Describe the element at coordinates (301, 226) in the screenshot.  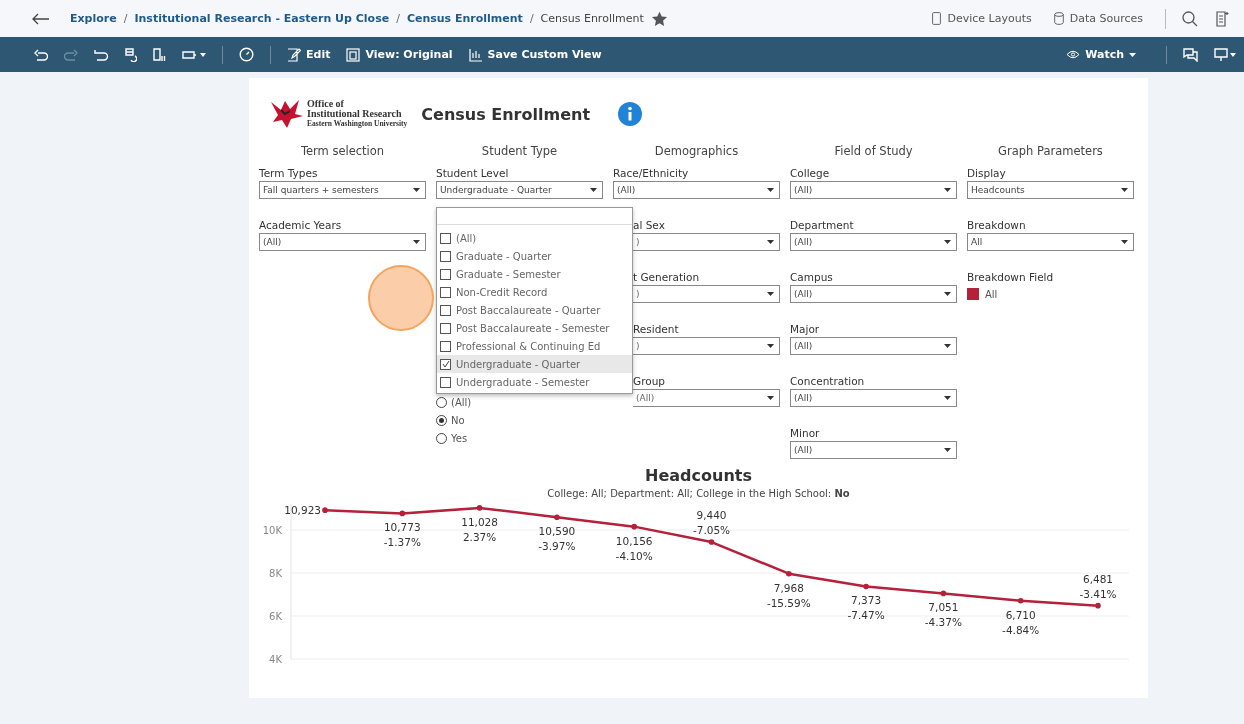
I see `filter-label: Academic Years` at that location.